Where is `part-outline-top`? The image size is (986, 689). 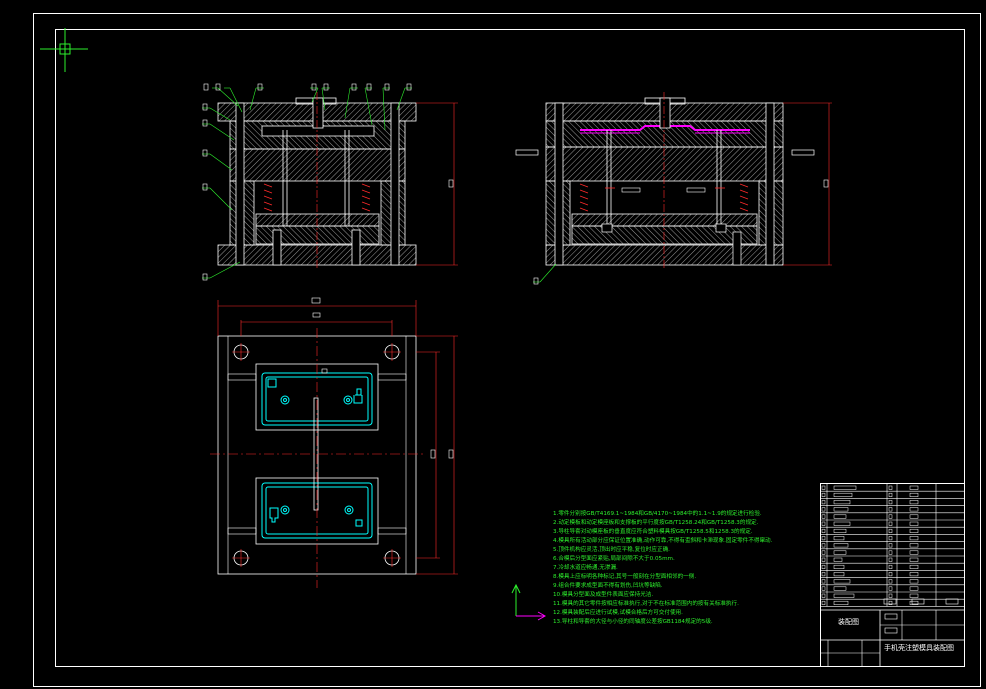
part-outline-top is located at coordinates (317, 399).